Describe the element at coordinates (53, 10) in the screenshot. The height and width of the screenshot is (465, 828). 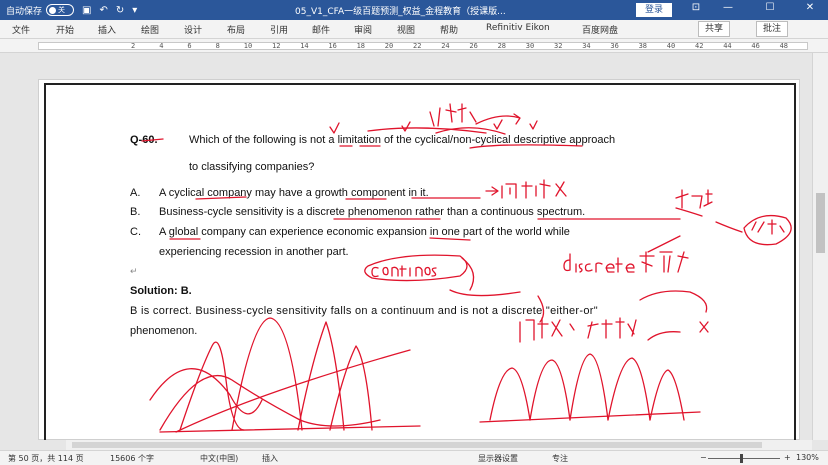
I see `toggle-knob` at that location.